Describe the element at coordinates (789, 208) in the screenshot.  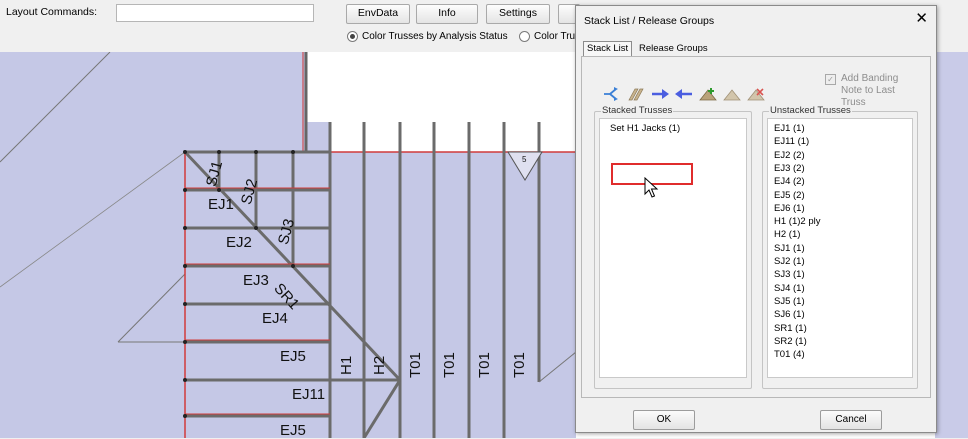
I see `list-item: EJ6 (1)` at that location.